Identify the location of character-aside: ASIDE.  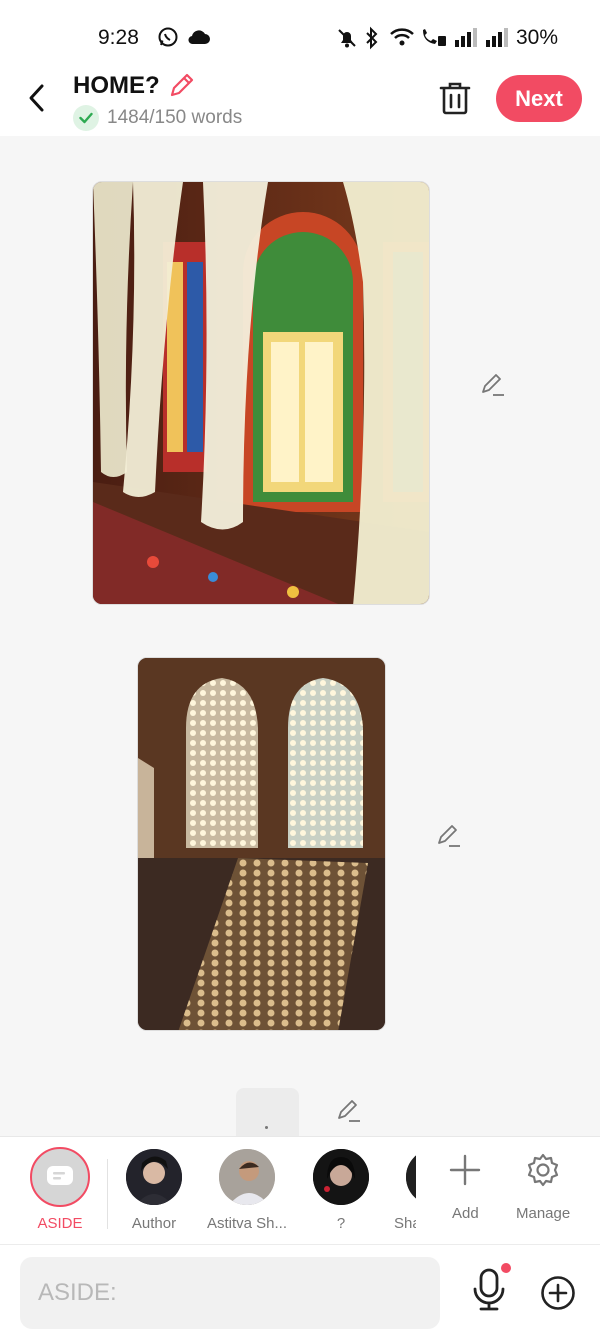
(60, 1191).